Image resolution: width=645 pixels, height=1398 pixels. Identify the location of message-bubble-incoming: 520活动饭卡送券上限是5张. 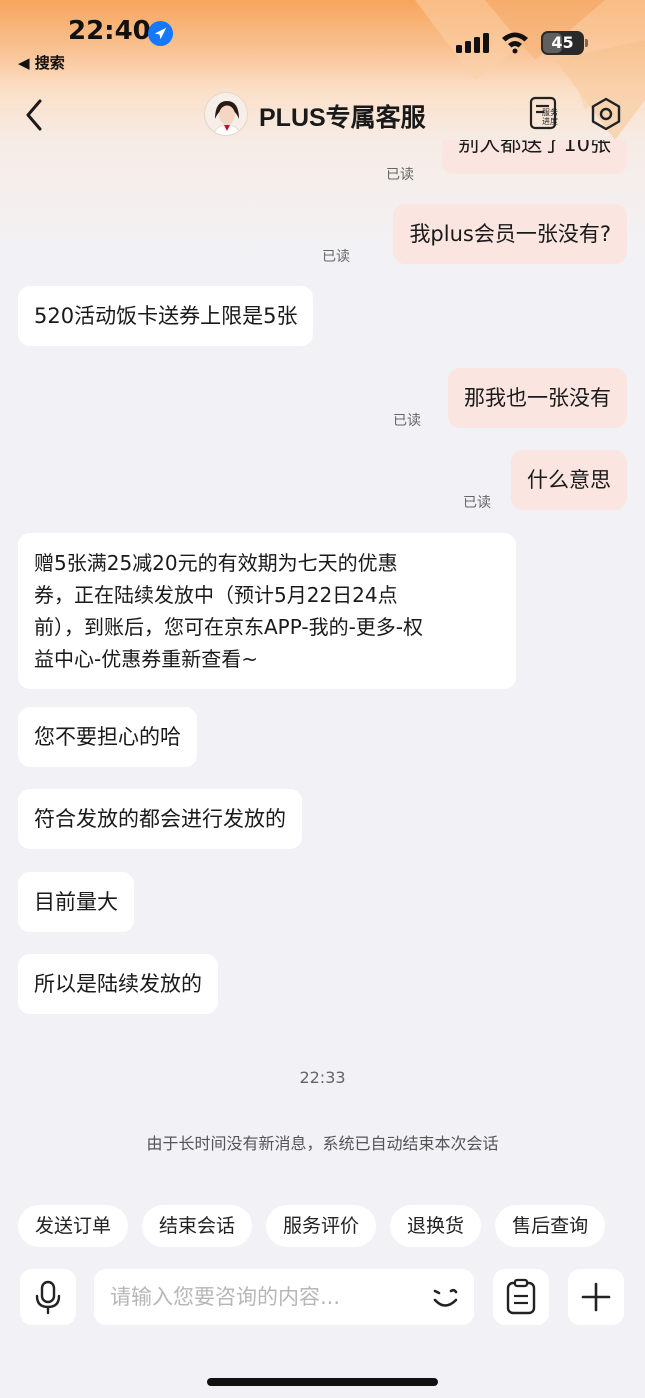
(166, 316).